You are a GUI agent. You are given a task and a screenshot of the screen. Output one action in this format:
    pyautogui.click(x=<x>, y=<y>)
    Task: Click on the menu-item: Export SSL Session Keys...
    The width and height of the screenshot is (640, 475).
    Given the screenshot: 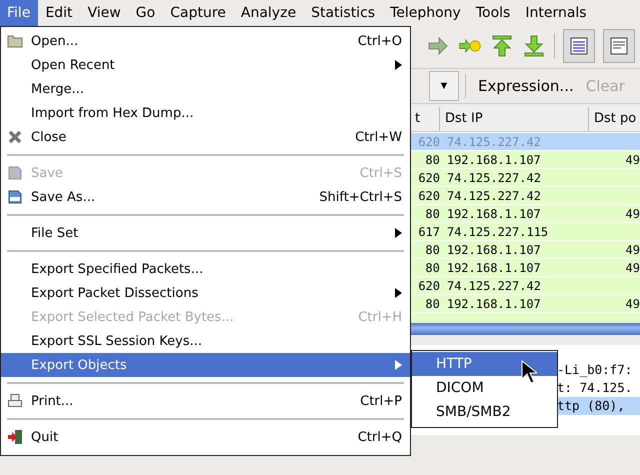 What is the action you would take?
    pyautogui.click(x=205, y=341)
    